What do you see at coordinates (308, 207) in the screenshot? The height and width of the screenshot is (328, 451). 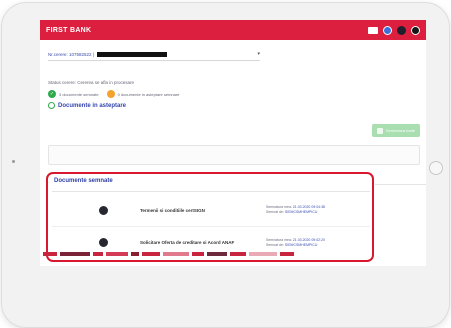 I see `signed-date: 21.03.2020 09:04:38` at bounding box center [308, 207].